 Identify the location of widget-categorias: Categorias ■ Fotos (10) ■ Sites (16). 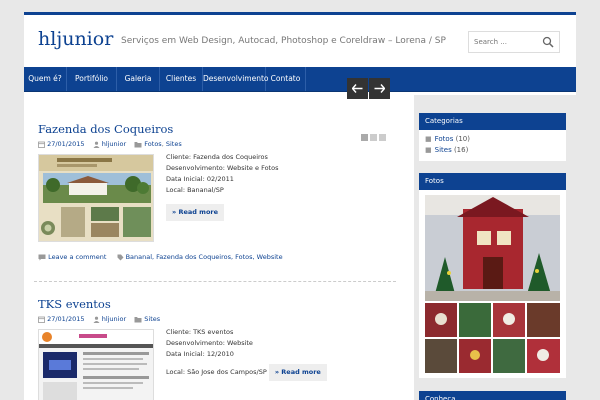
(492, 137).